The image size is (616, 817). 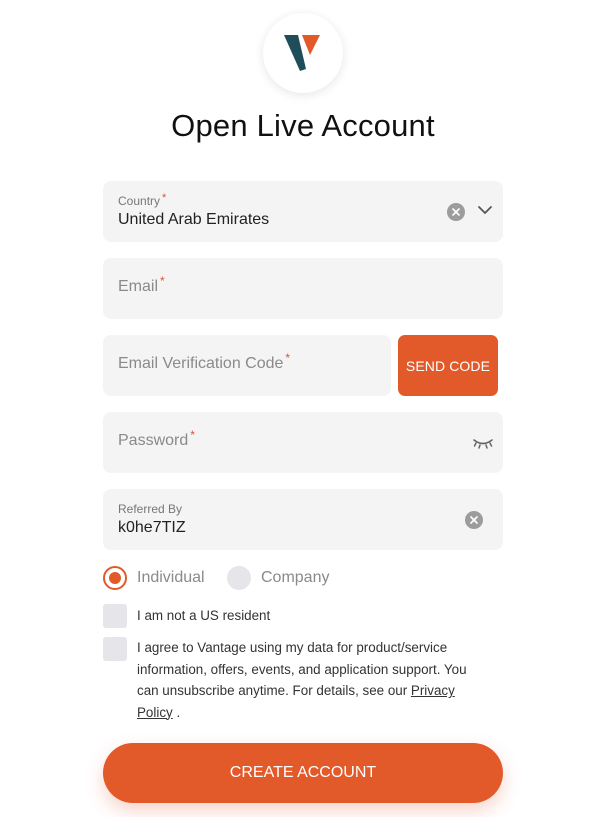 I want to click on clear-referral-icon, so click(x=474, y=520).